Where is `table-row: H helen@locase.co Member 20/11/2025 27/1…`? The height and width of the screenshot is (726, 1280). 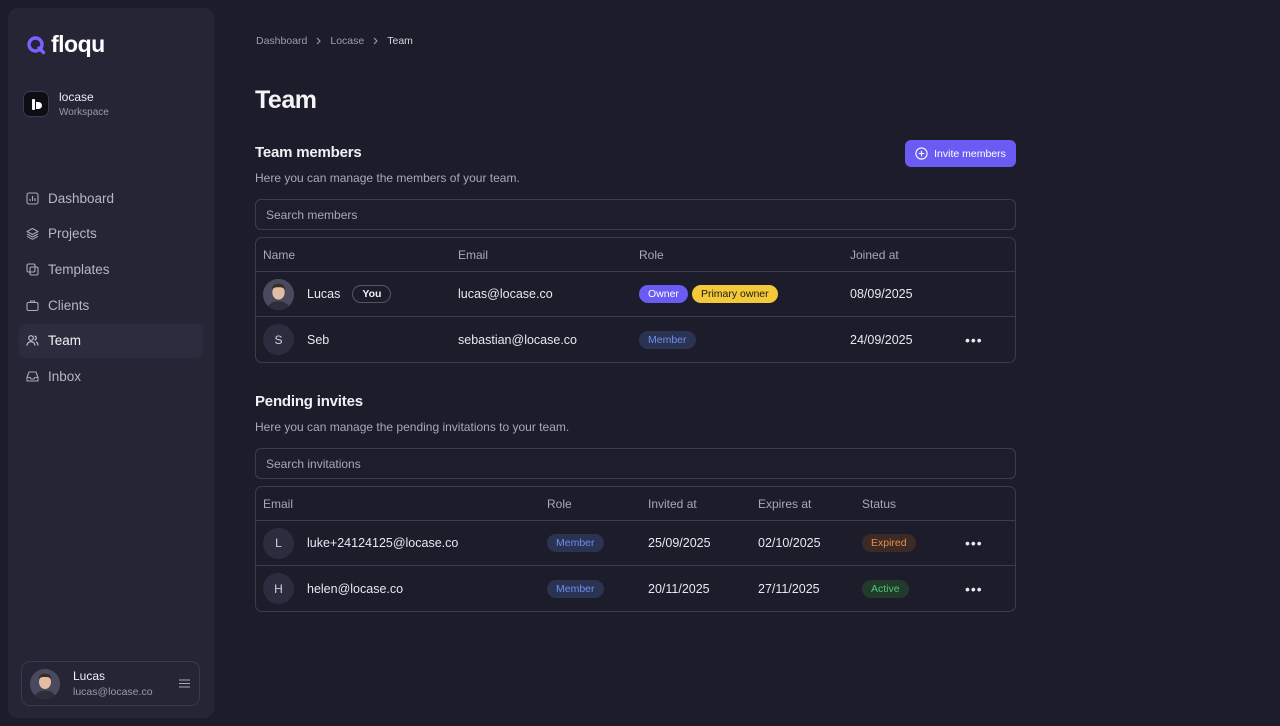 table-row: H helen@locase.co Member 20/11/2025 27/1… is located at coordinates (635, 588).